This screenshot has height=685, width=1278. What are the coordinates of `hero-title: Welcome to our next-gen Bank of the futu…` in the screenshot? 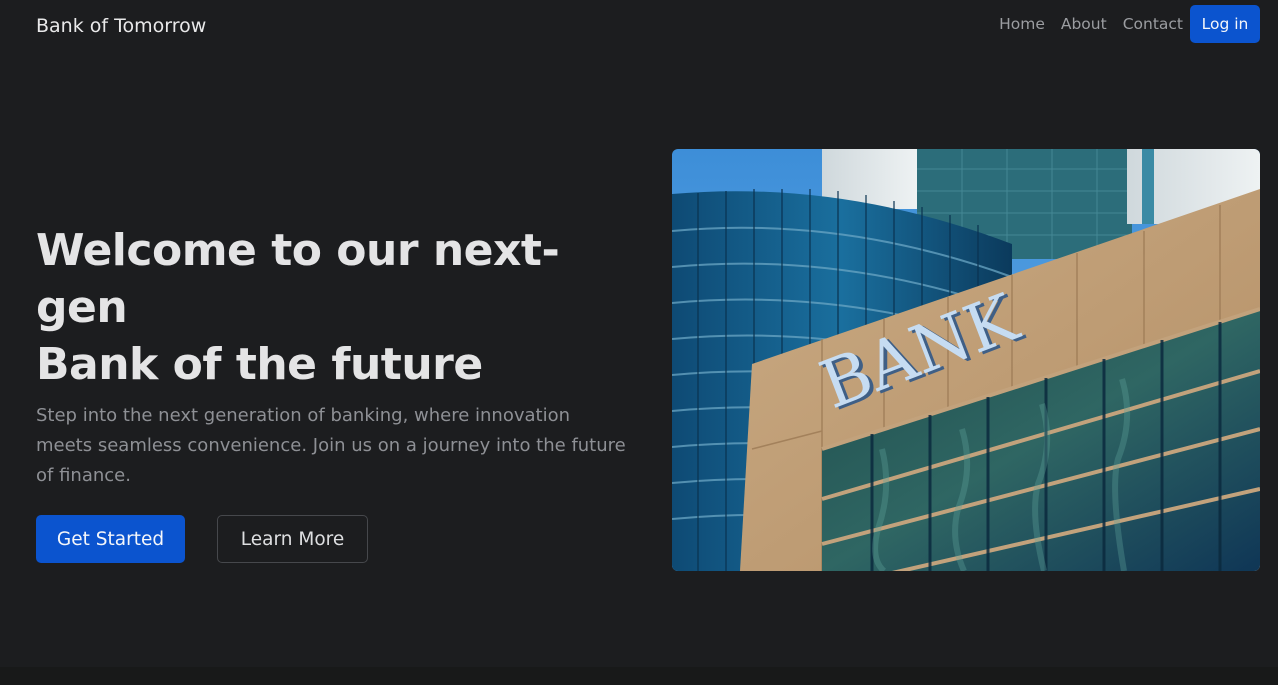 It's located at (341, 307).